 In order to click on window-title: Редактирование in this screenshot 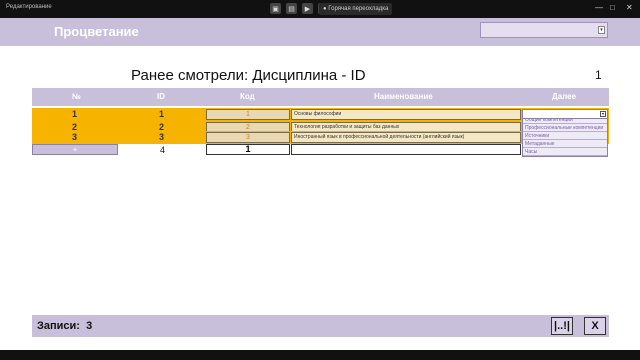, I will do `click(29, 7)`.